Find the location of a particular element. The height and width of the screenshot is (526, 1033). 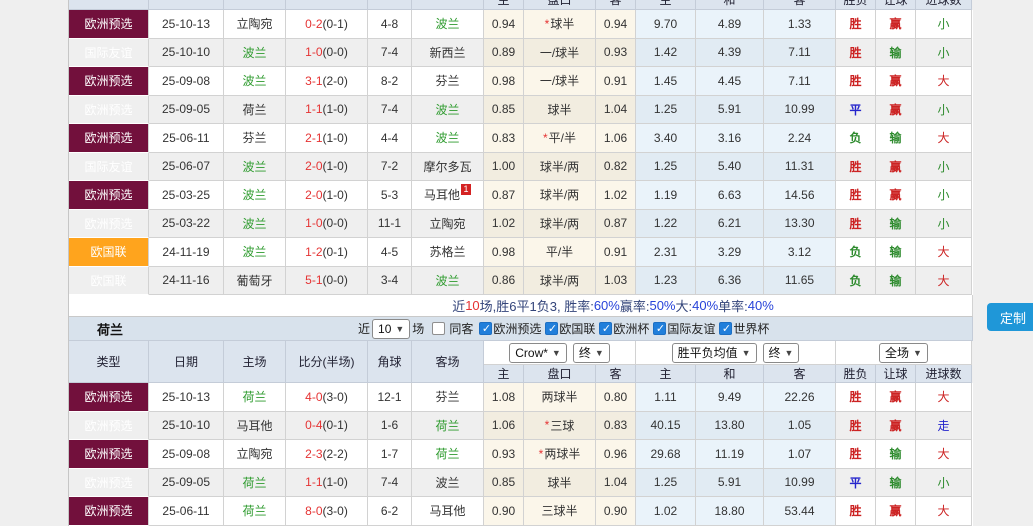

win-odds: 1.11 is located at coordinates (666, 397).